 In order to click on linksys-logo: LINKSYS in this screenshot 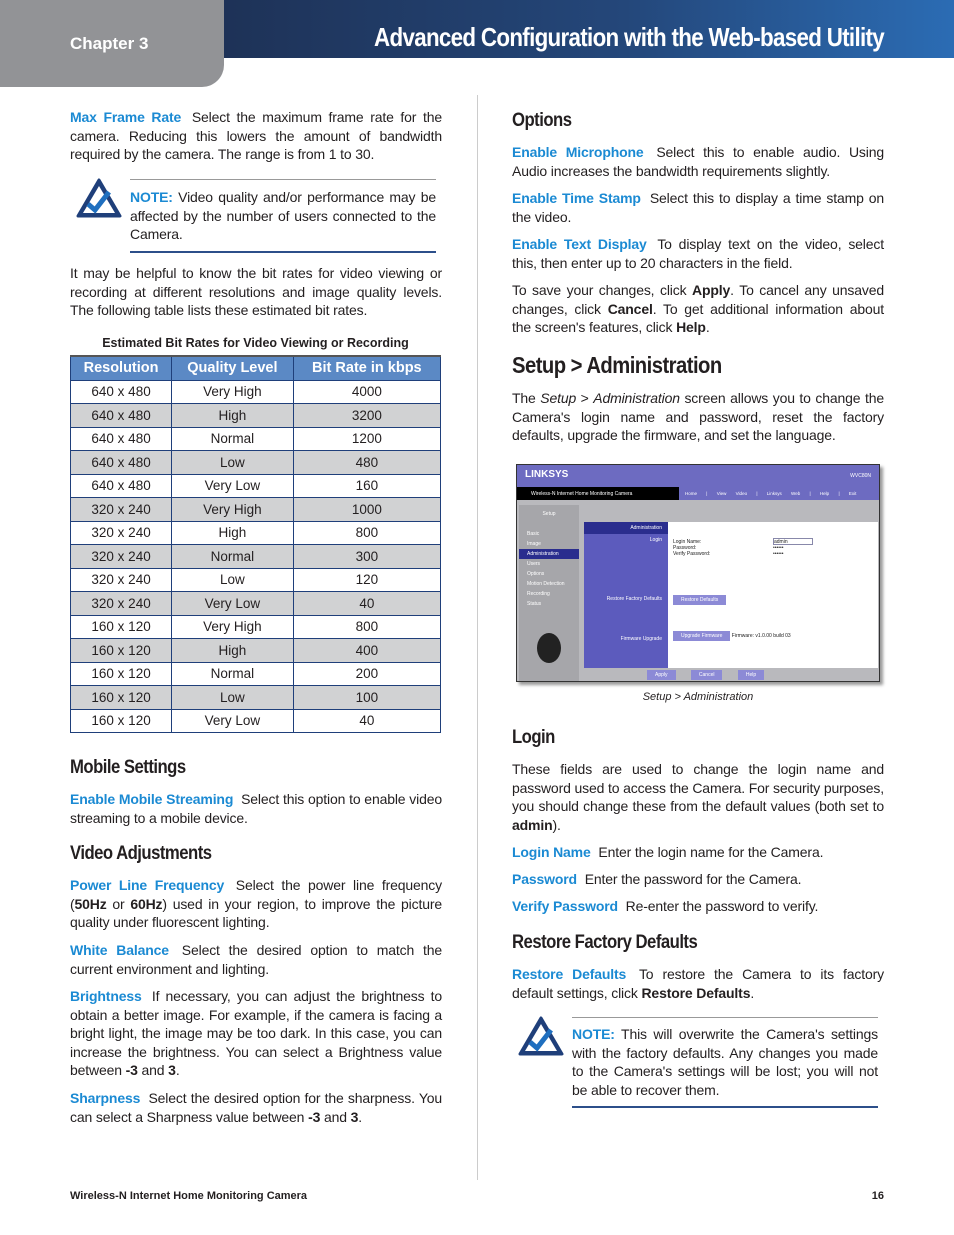, I will do `click(547, 474)`.